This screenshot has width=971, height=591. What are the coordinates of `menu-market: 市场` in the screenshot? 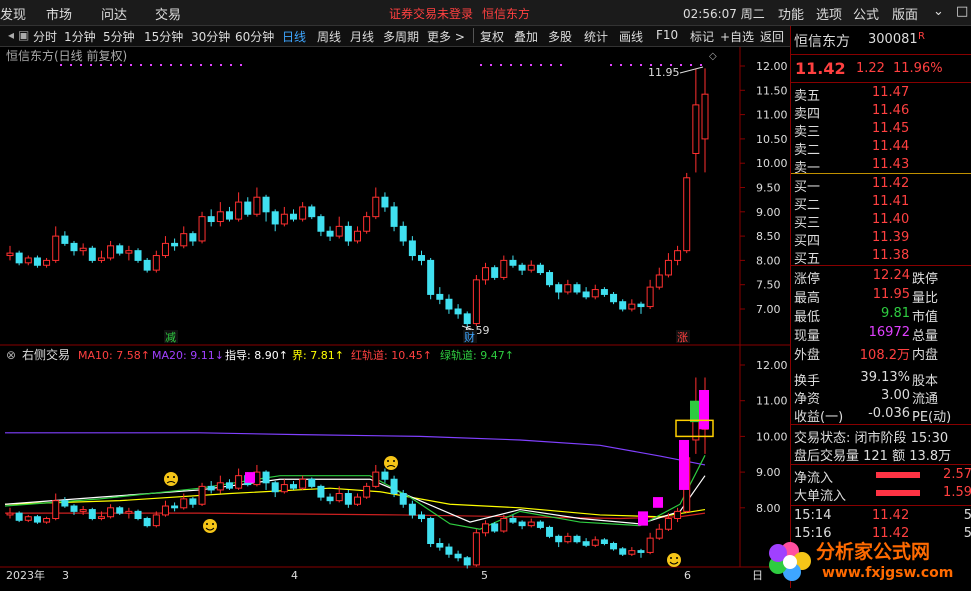 It's located at (59, 13).